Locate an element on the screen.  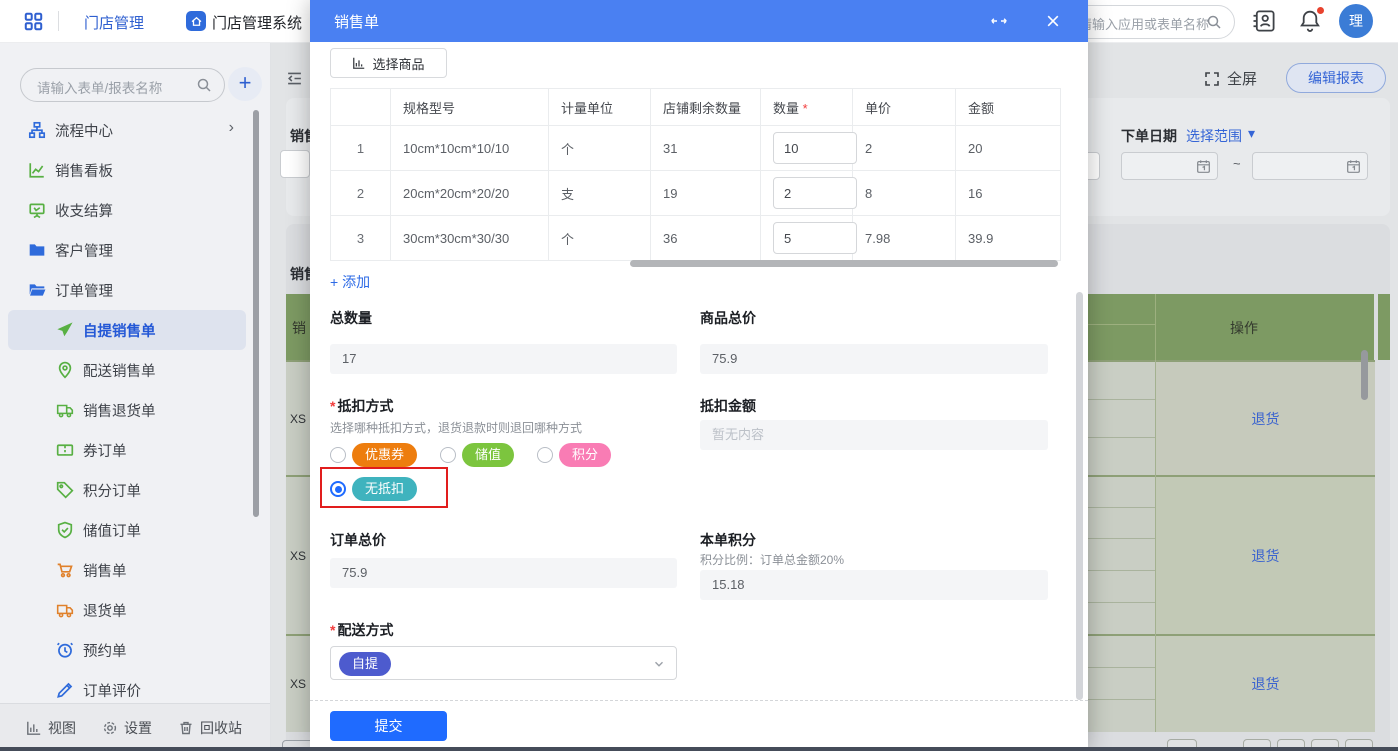
sidebar-item-sales-board: 销售看板 is located at coordinates (135, 170).